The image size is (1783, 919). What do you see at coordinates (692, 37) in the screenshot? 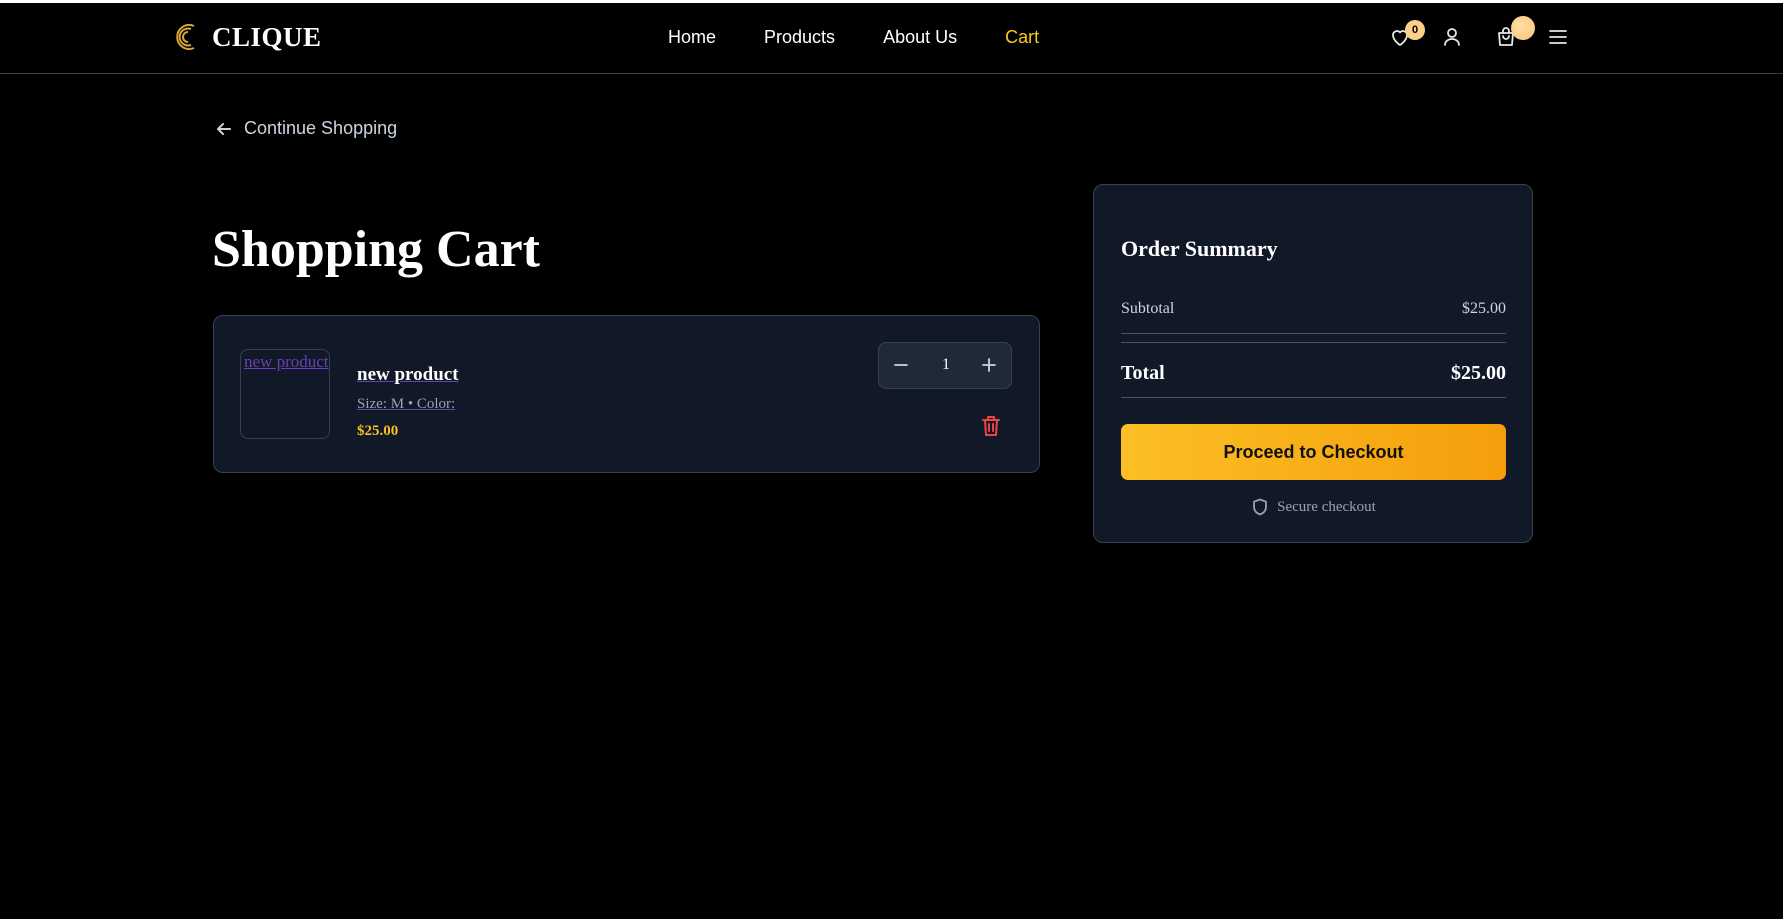
I see `nav-home: Home` at bounding box center [692, 37].